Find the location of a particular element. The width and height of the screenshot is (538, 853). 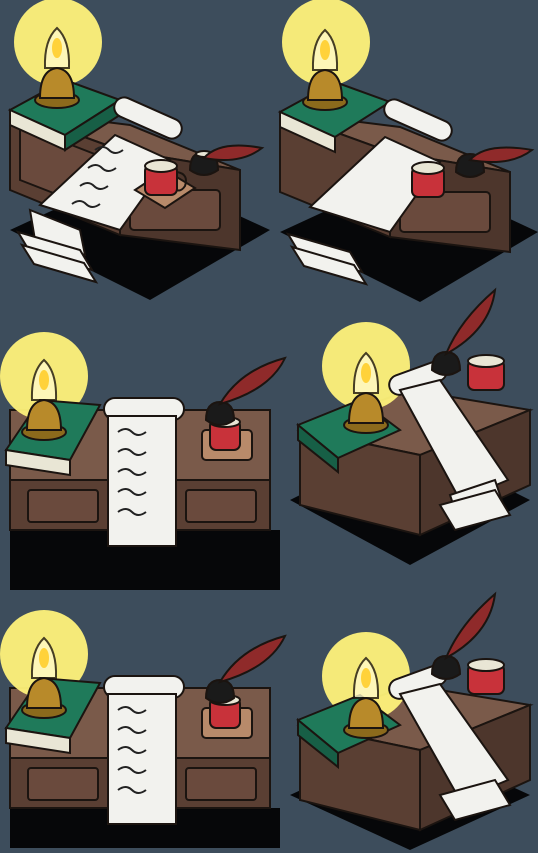

desk-sprite-iso-left-b is located at coordinates (414, 721).